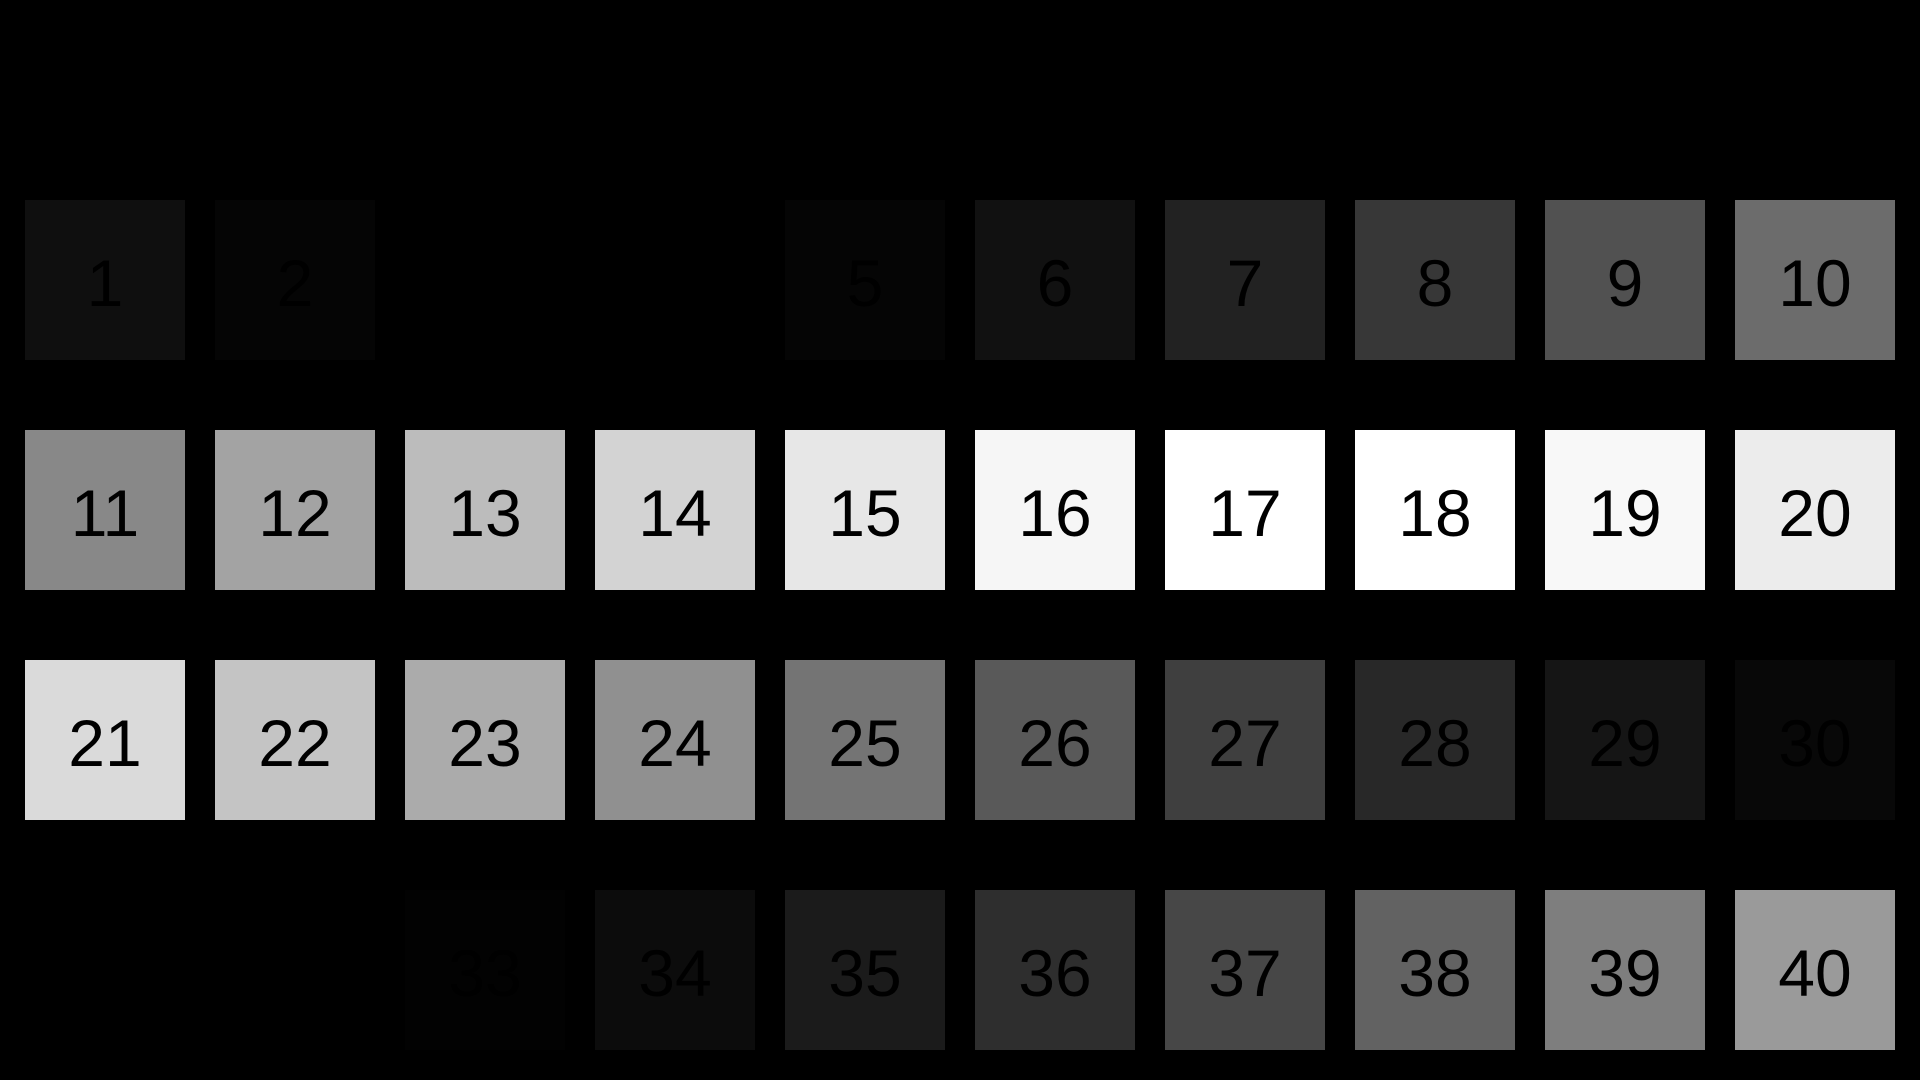 This screenshot has height=1080, width=1920. I want to click on swatch-24: 24, so click(675, 740).